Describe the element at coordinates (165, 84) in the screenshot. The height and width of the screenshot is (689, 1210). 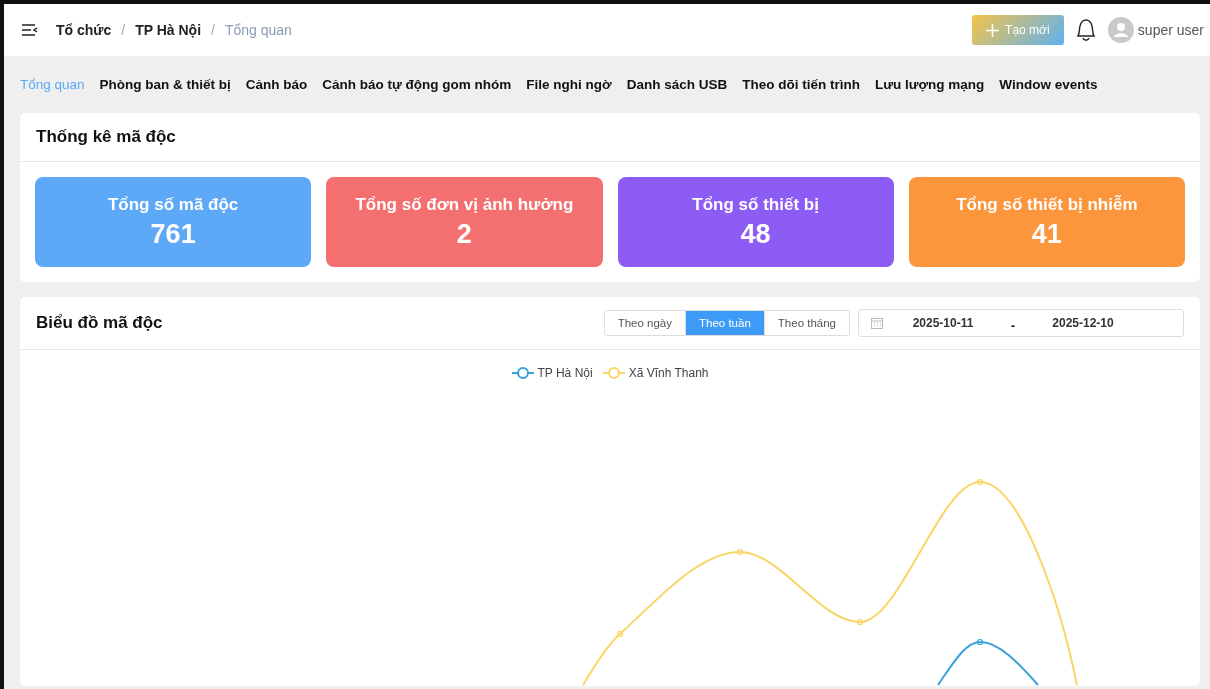
I see `tab: Phòng ban & thiết bị` at that location.